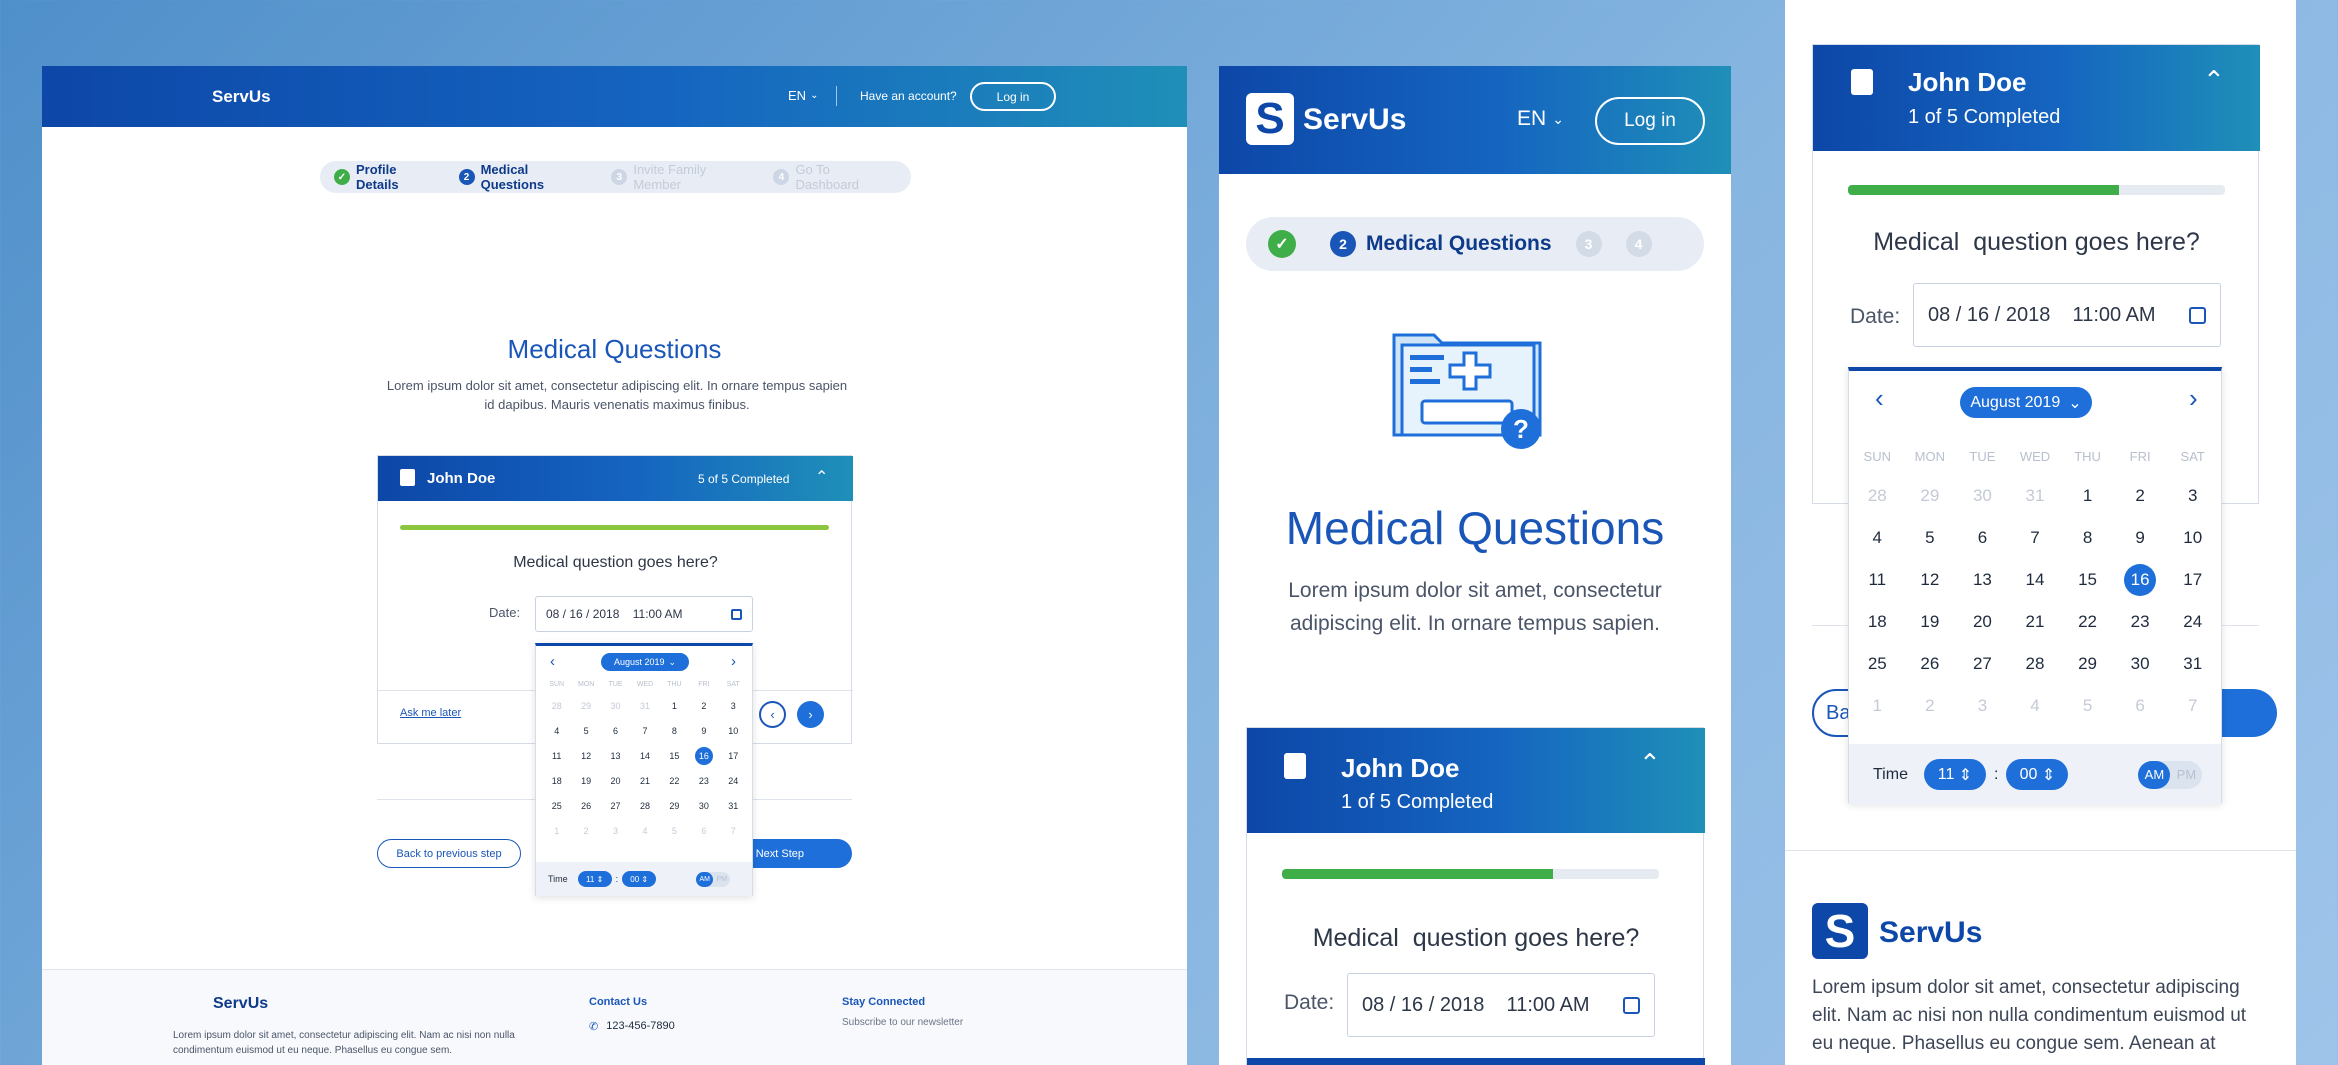  Describe the element at coordinates (430, 713) in the screenshot. I see `ask-later-link: Ask me later` at that location.